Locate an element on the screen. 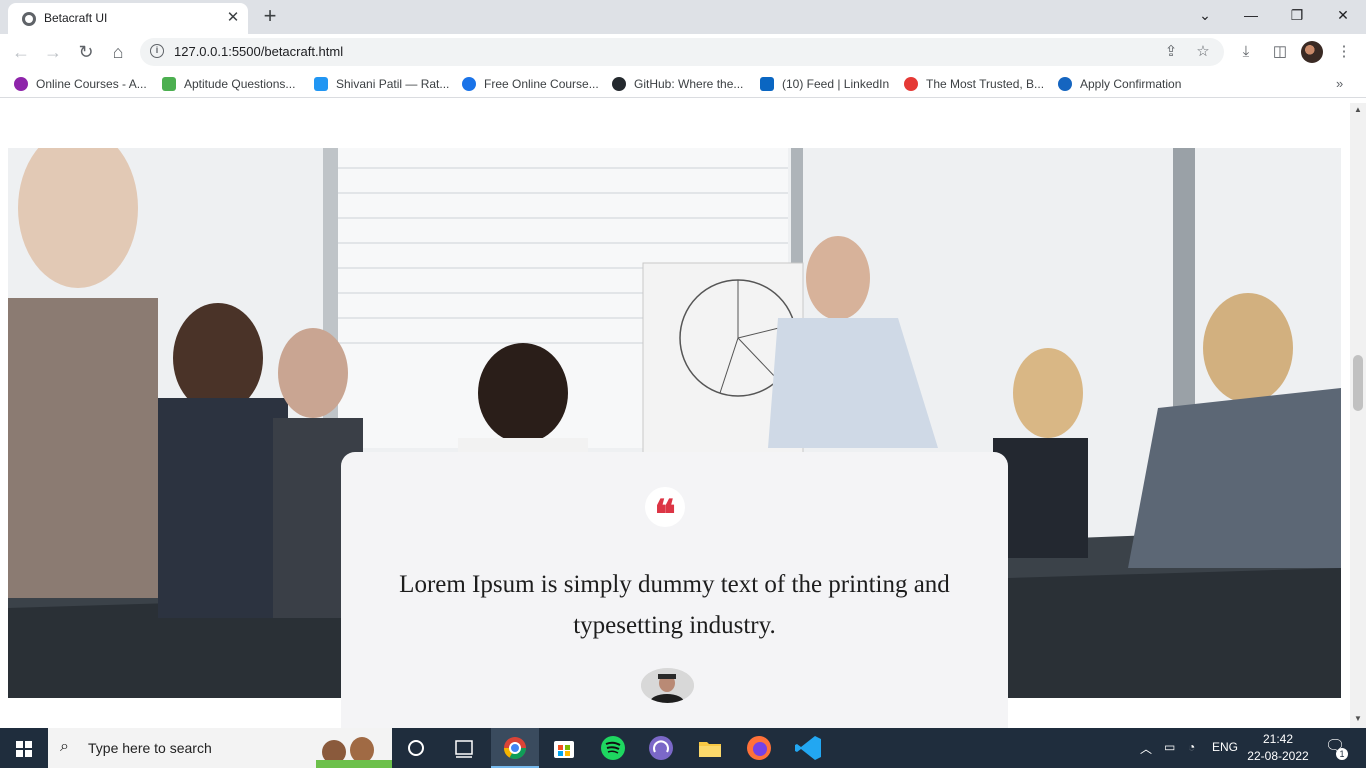  linkedin-icon is located at coordinates (767, 84).